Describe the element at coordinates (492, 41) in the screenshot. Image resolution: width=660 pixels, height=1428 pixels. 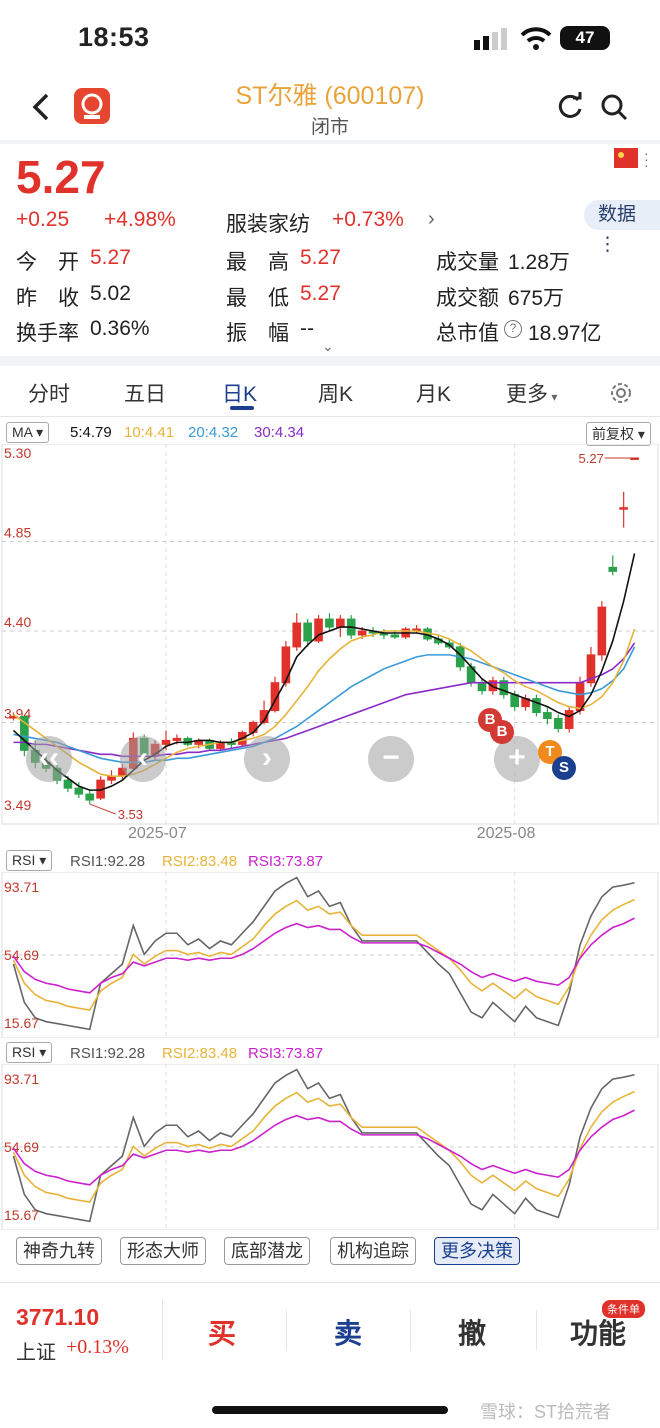
I see `signal-icon` at that location.